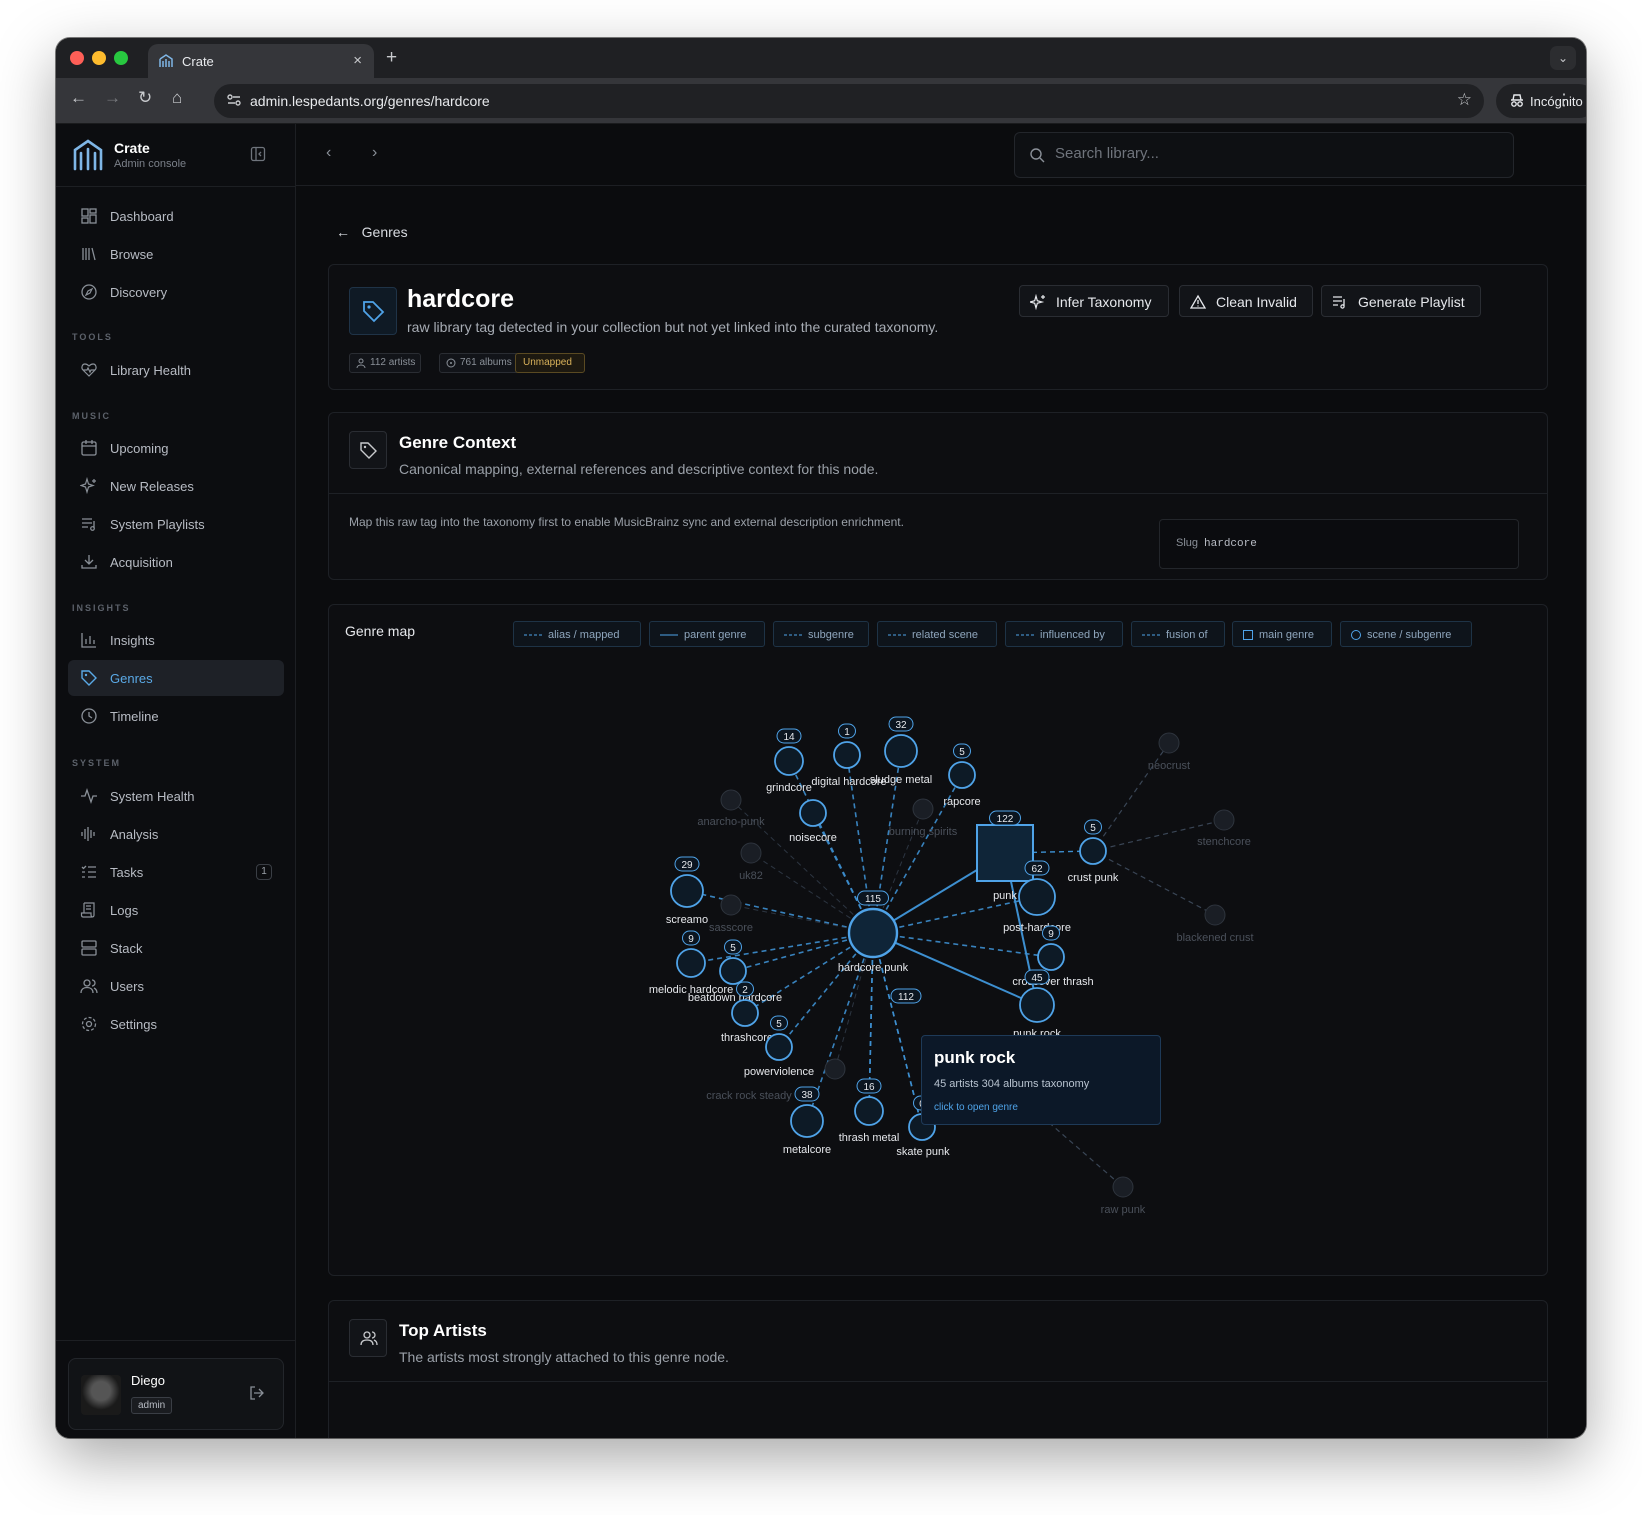  I want to click on sidebar-item-acquisition: Acquisition, so click(176, 562).